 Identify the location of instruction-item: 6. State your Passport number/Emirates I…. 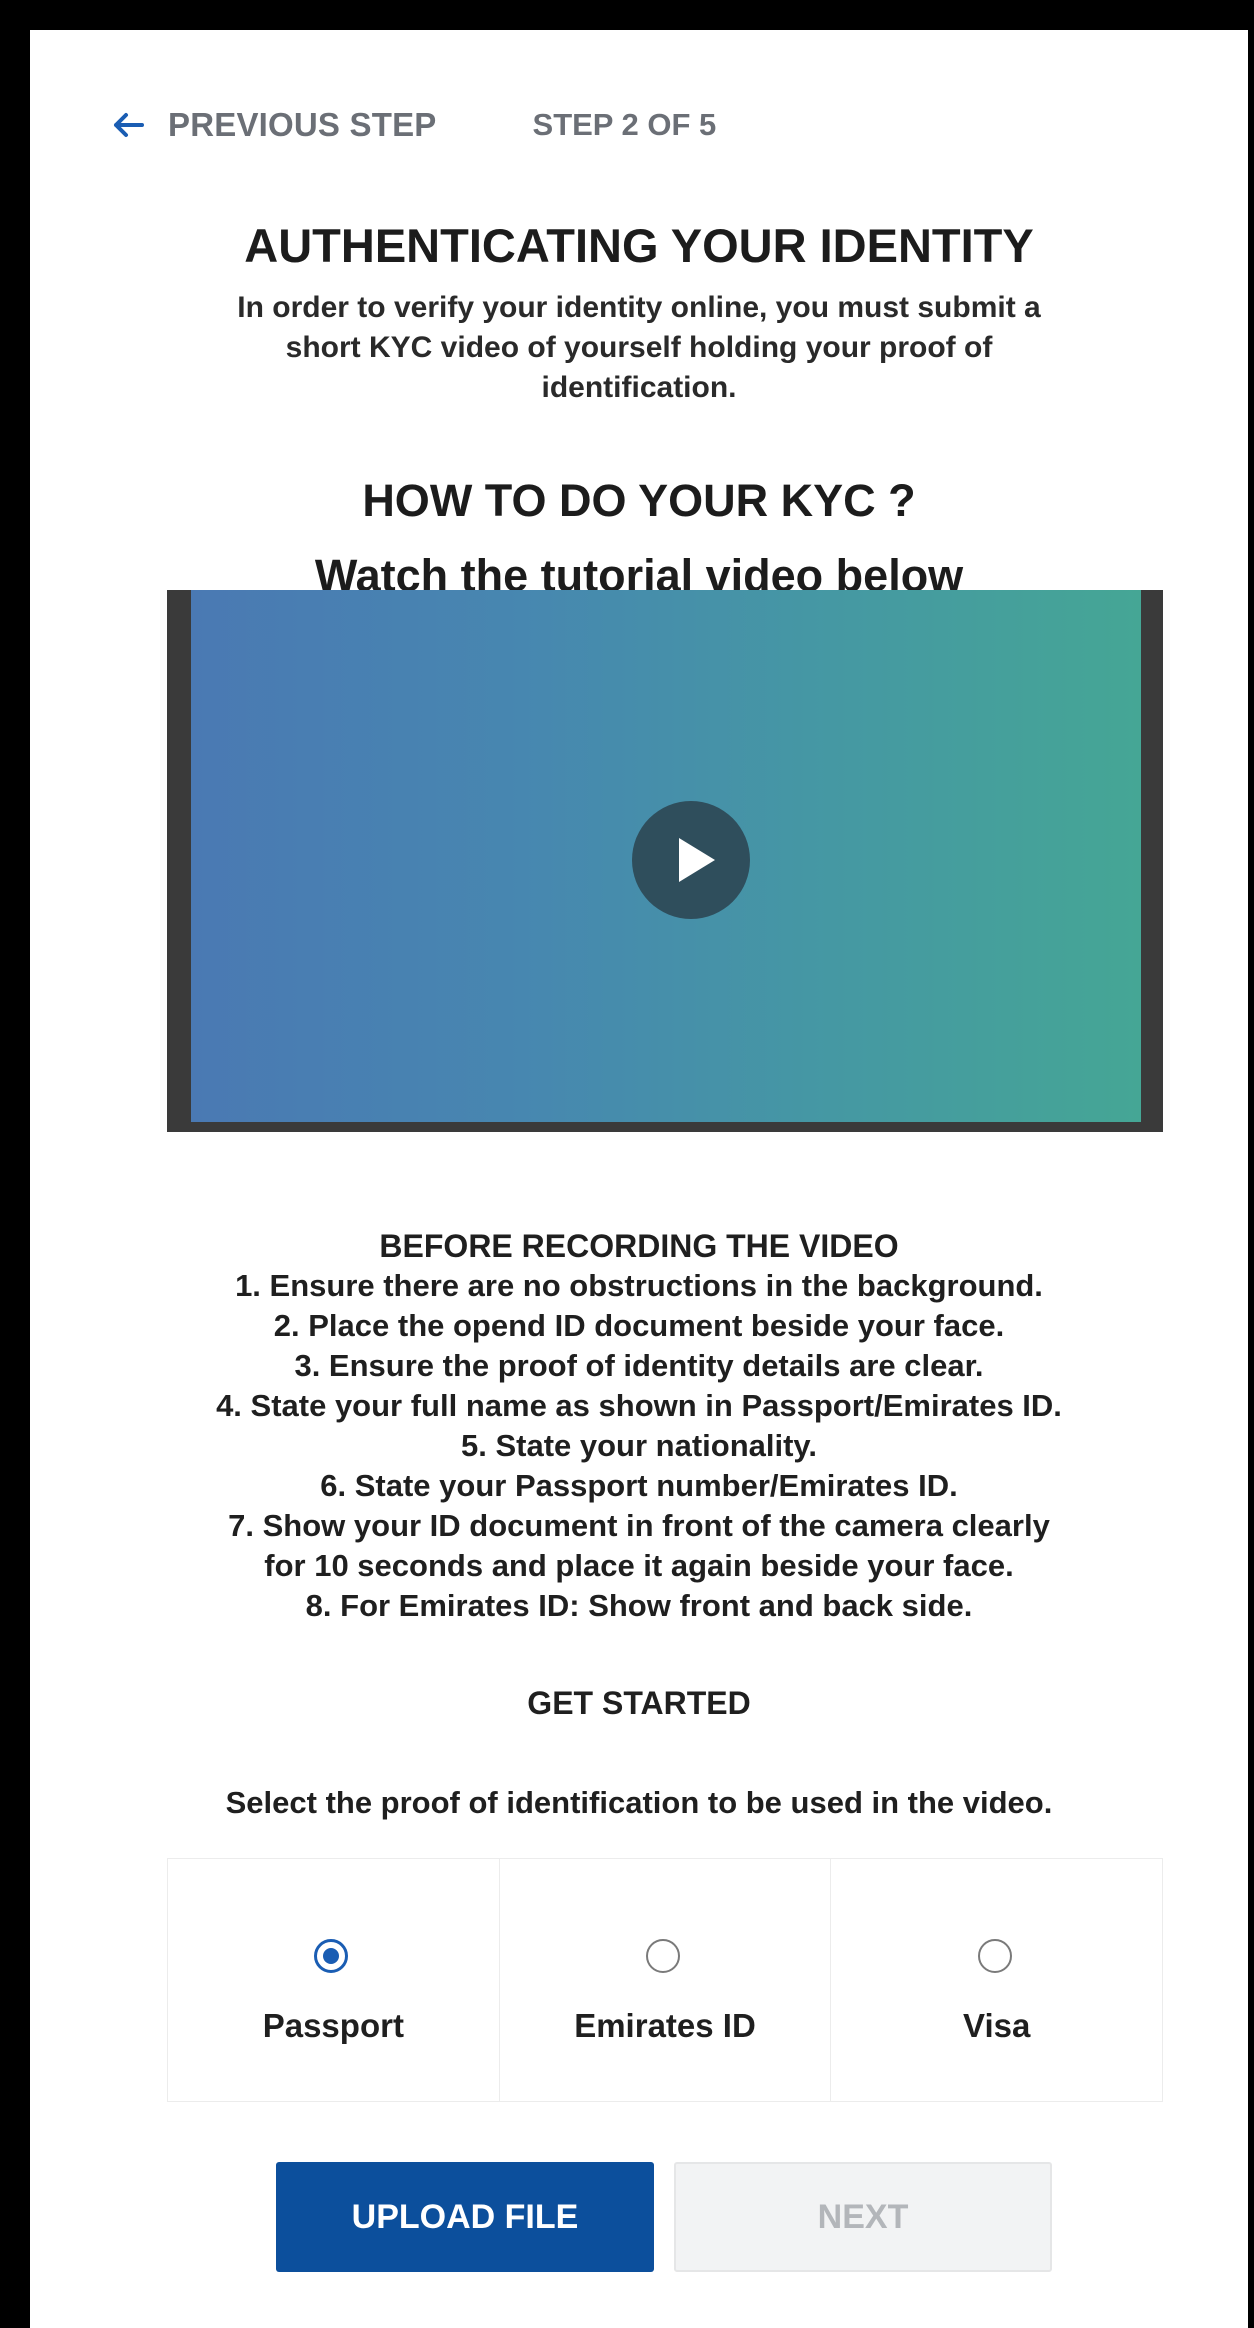
(639, 1485).